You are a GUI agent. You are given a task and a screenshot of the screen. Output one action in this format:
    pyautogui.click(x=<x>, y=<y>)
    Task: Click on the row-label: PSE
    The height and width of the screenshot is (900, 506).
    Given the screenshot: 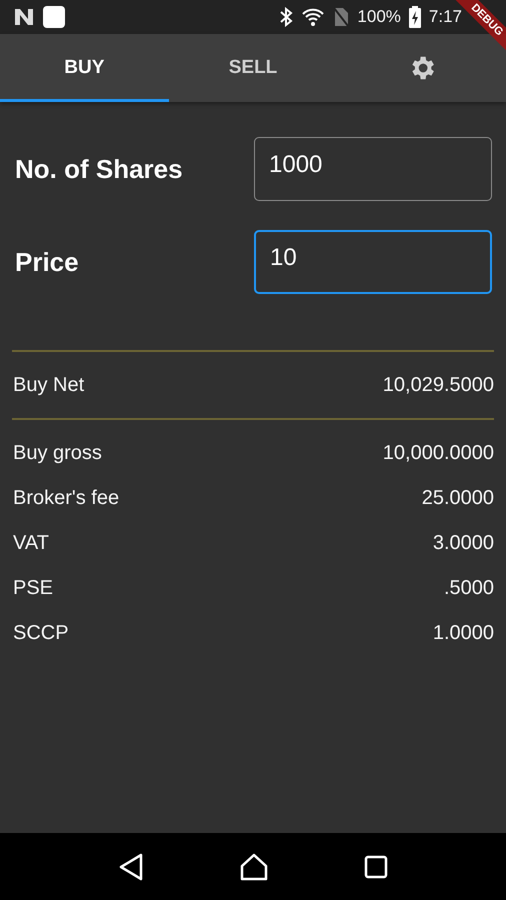 What is the action you would take?
    pyautogui.click(x=33, y=588)
    